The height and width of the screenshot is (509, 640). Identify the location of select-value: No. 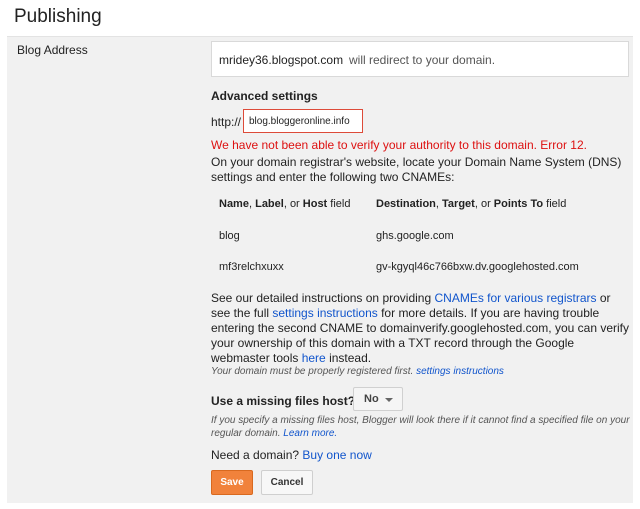
(371, 399).